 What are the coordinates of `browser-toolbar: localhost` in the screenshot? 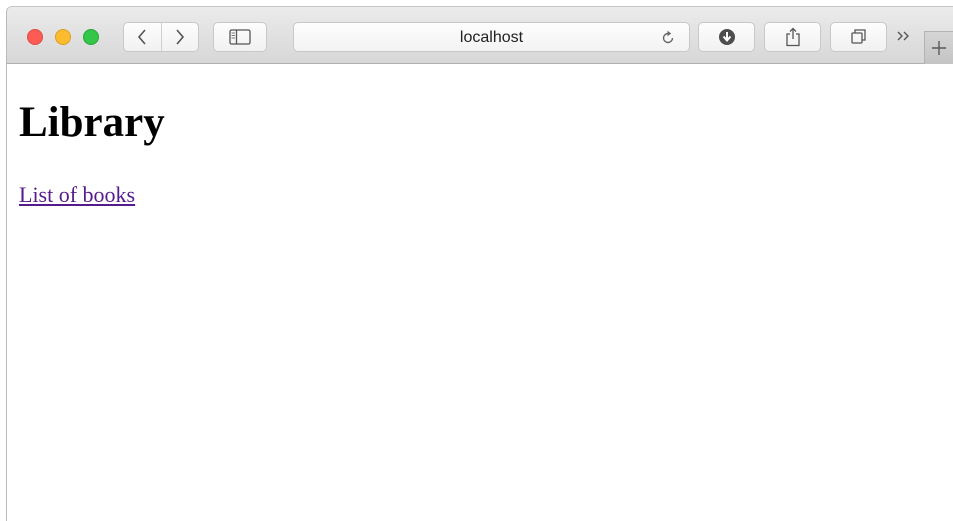 It's located at (480, 35).